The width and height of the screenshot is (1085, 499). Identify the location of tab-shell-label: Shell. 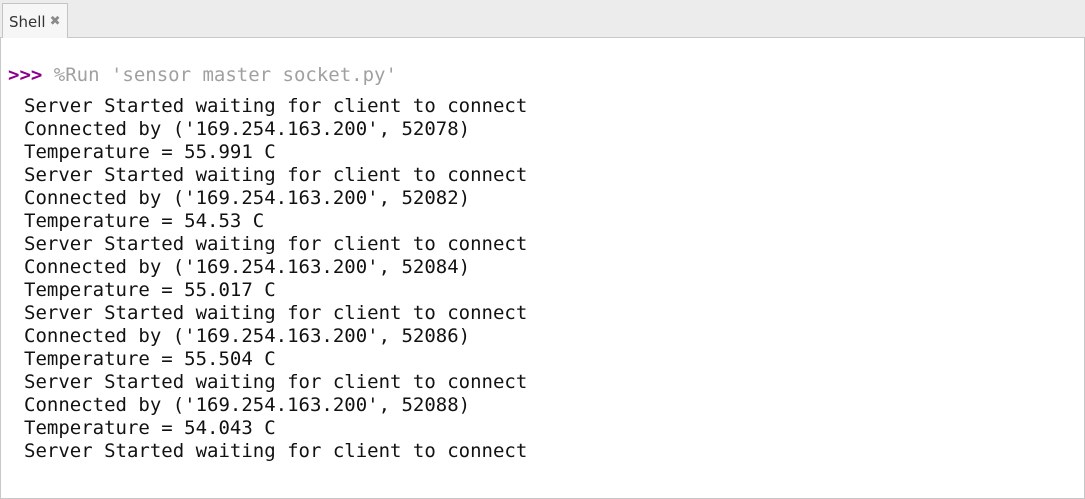
(27, 21).